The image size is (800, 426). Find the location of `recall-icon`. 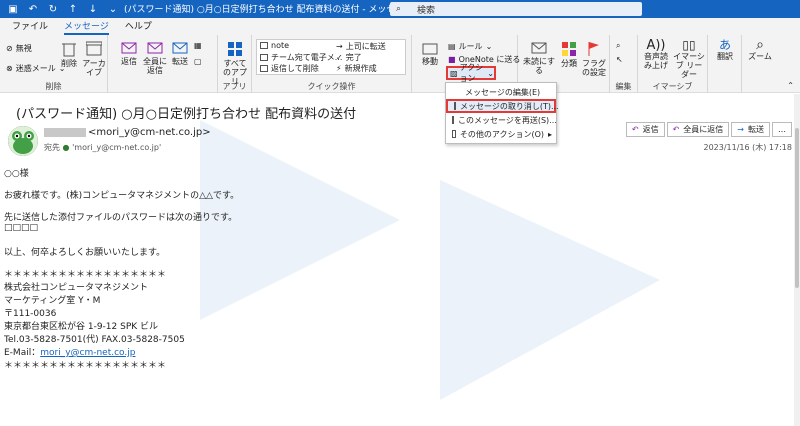

recall-icon is located at coordinates (455, 106).